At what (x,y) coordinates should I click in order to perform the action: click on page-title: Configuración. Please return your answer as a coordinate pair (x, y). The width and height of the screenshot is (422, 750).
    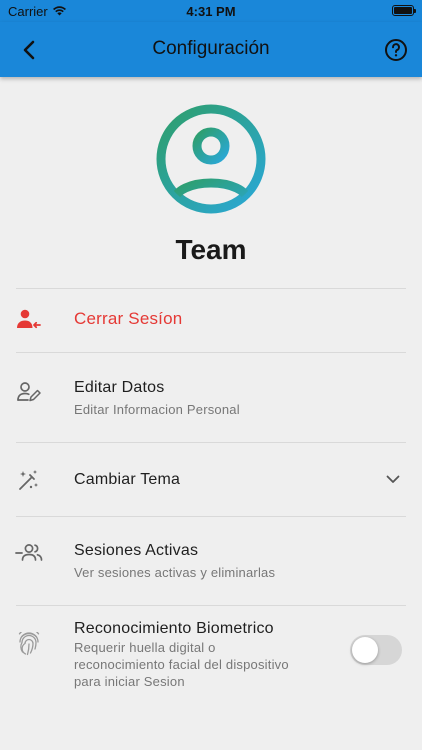
    Looking at the image, I should click on (211, 48).